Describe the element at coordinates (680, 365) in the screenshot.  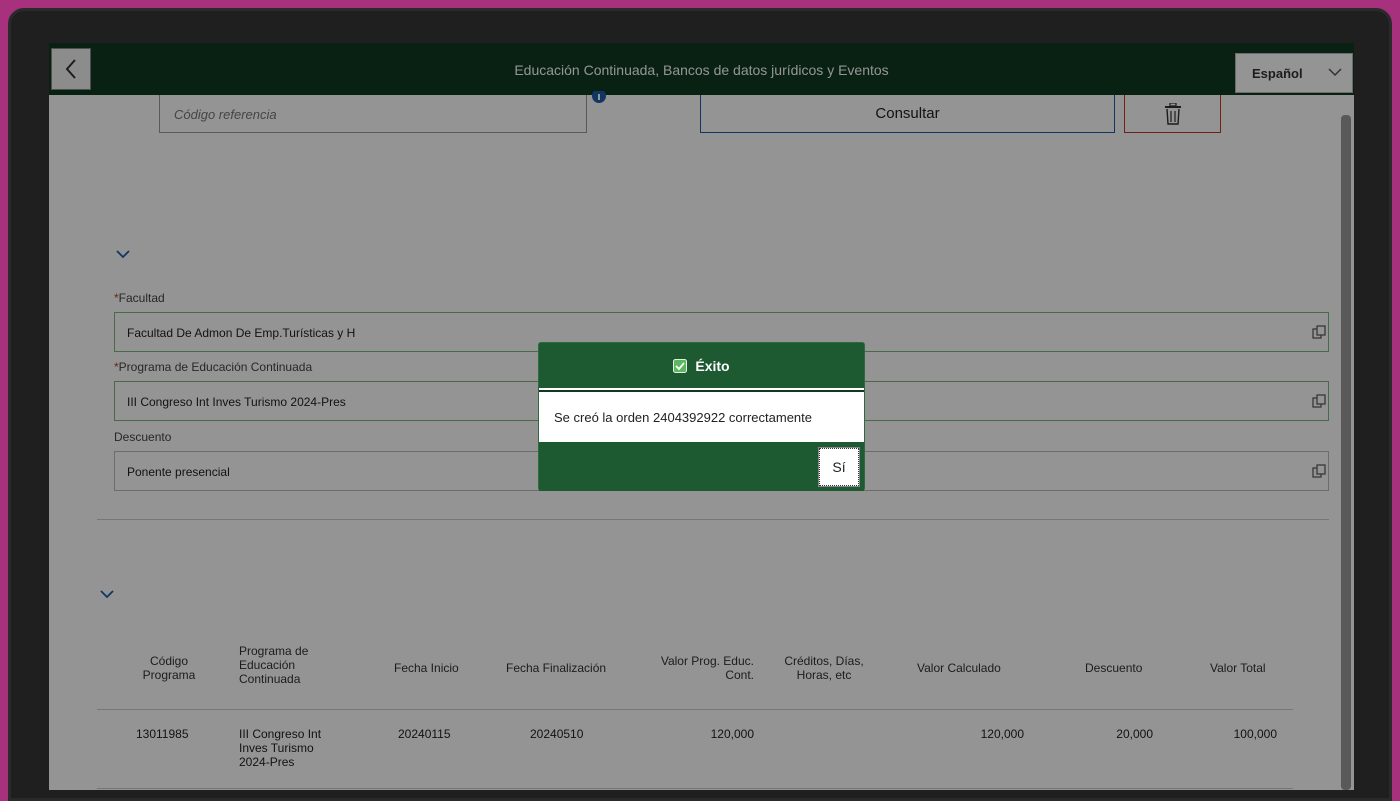
I see `check-icon` at that location.